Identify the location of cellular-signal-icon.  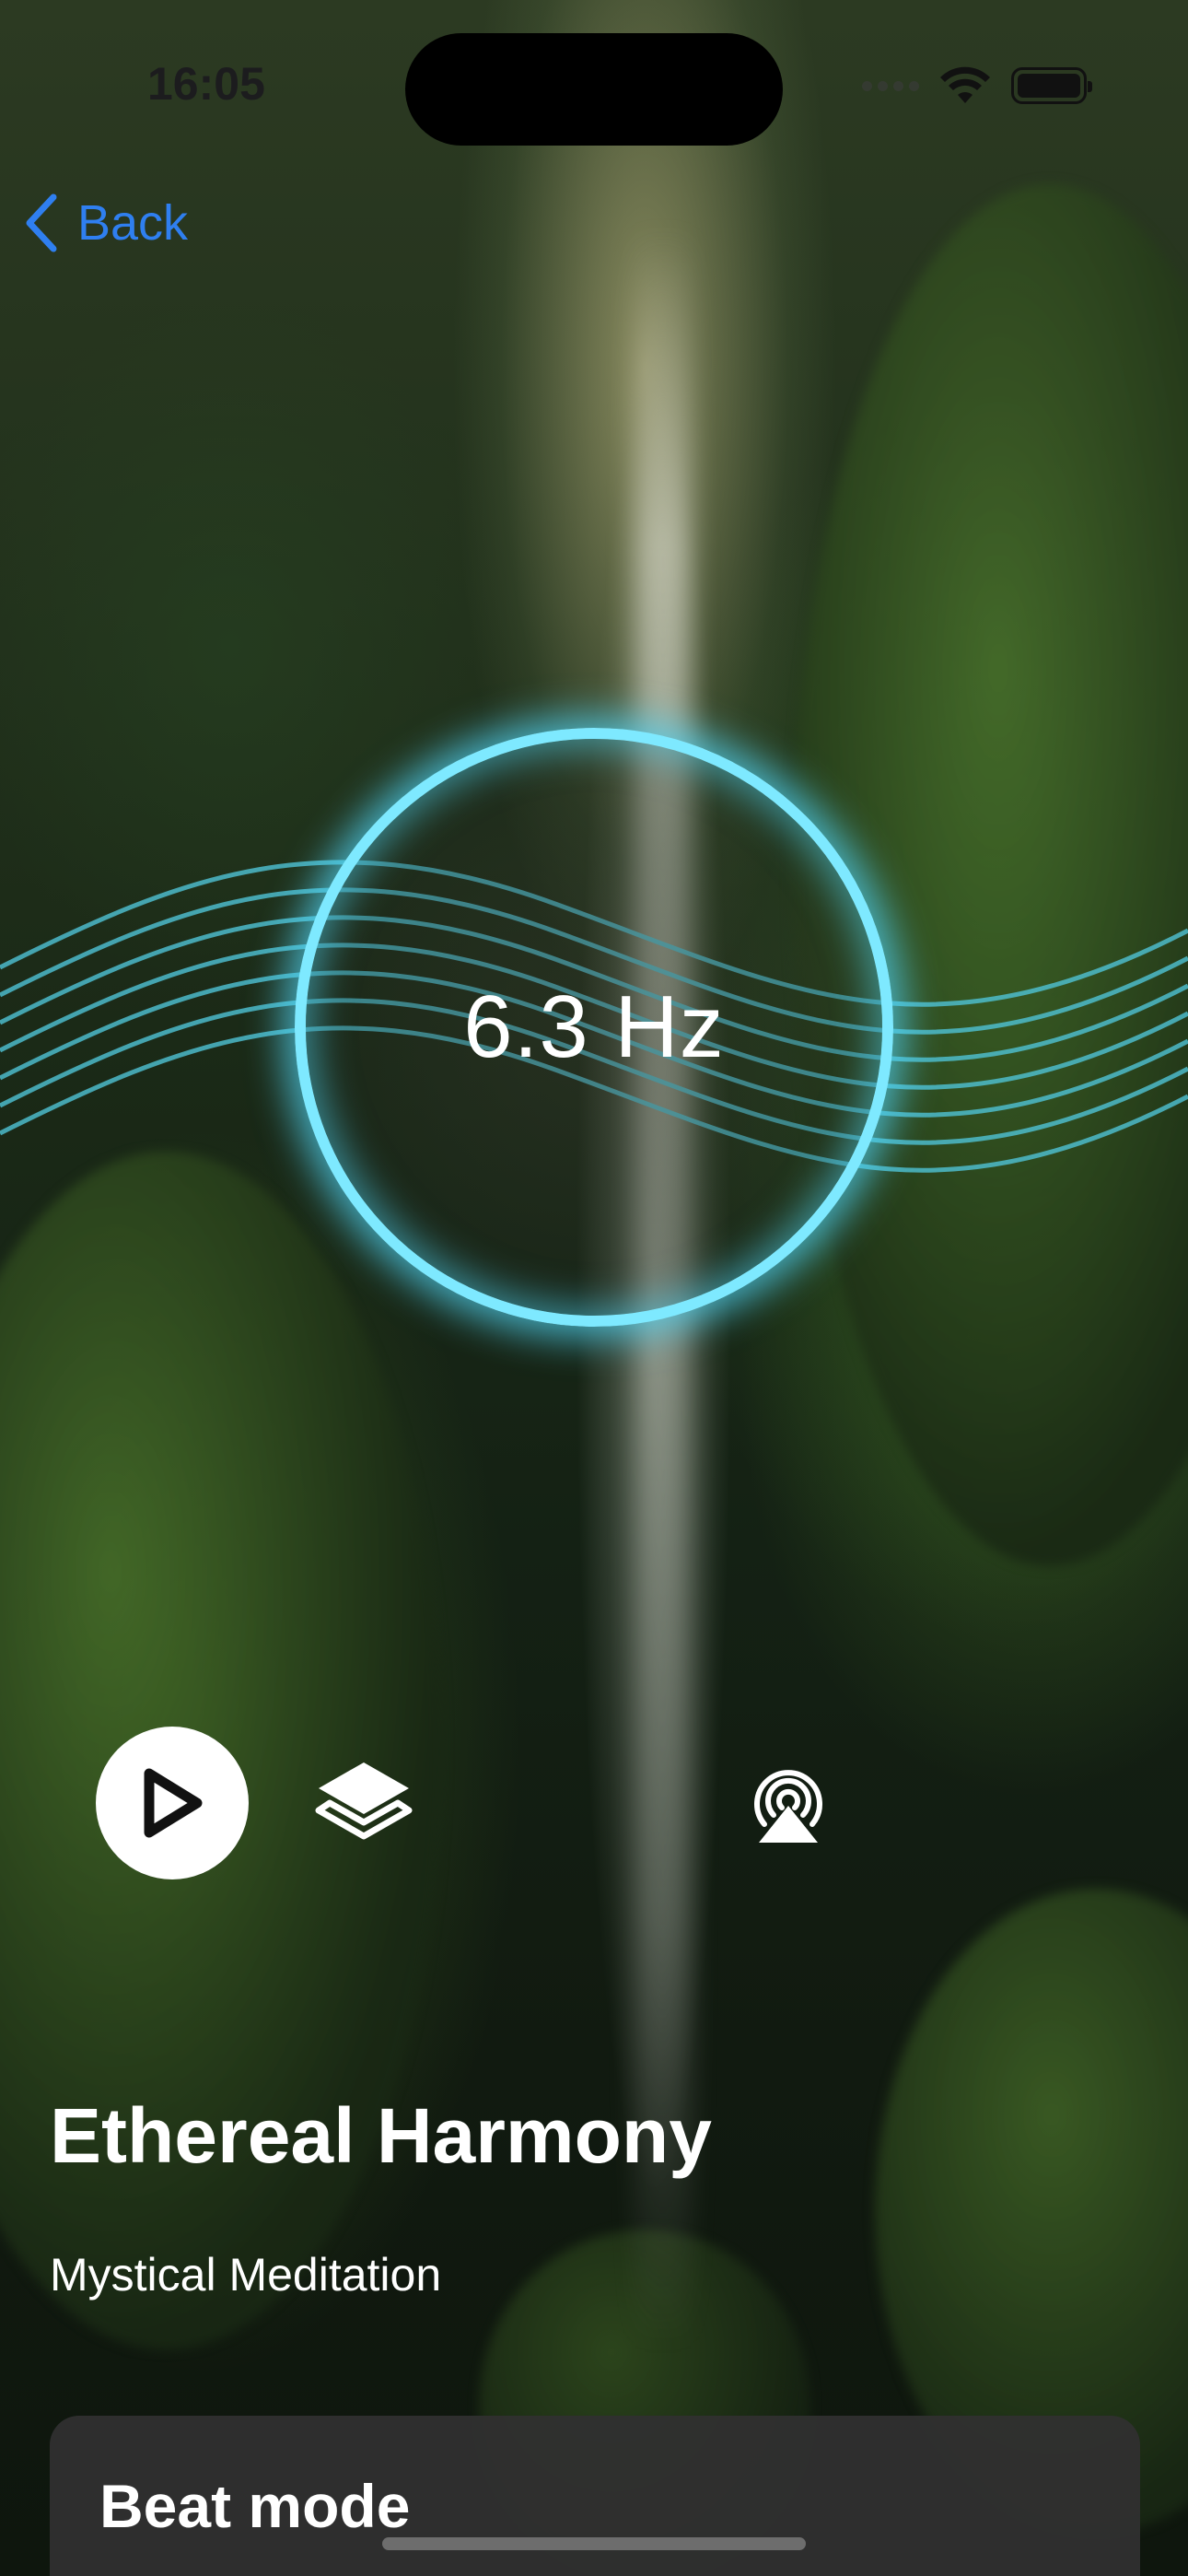
(890, 85).